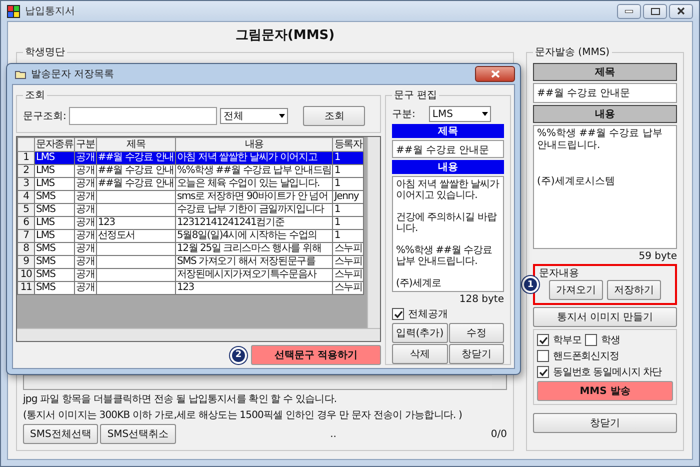  I want to click on send-button: MMS 발송, so click(605, 391).